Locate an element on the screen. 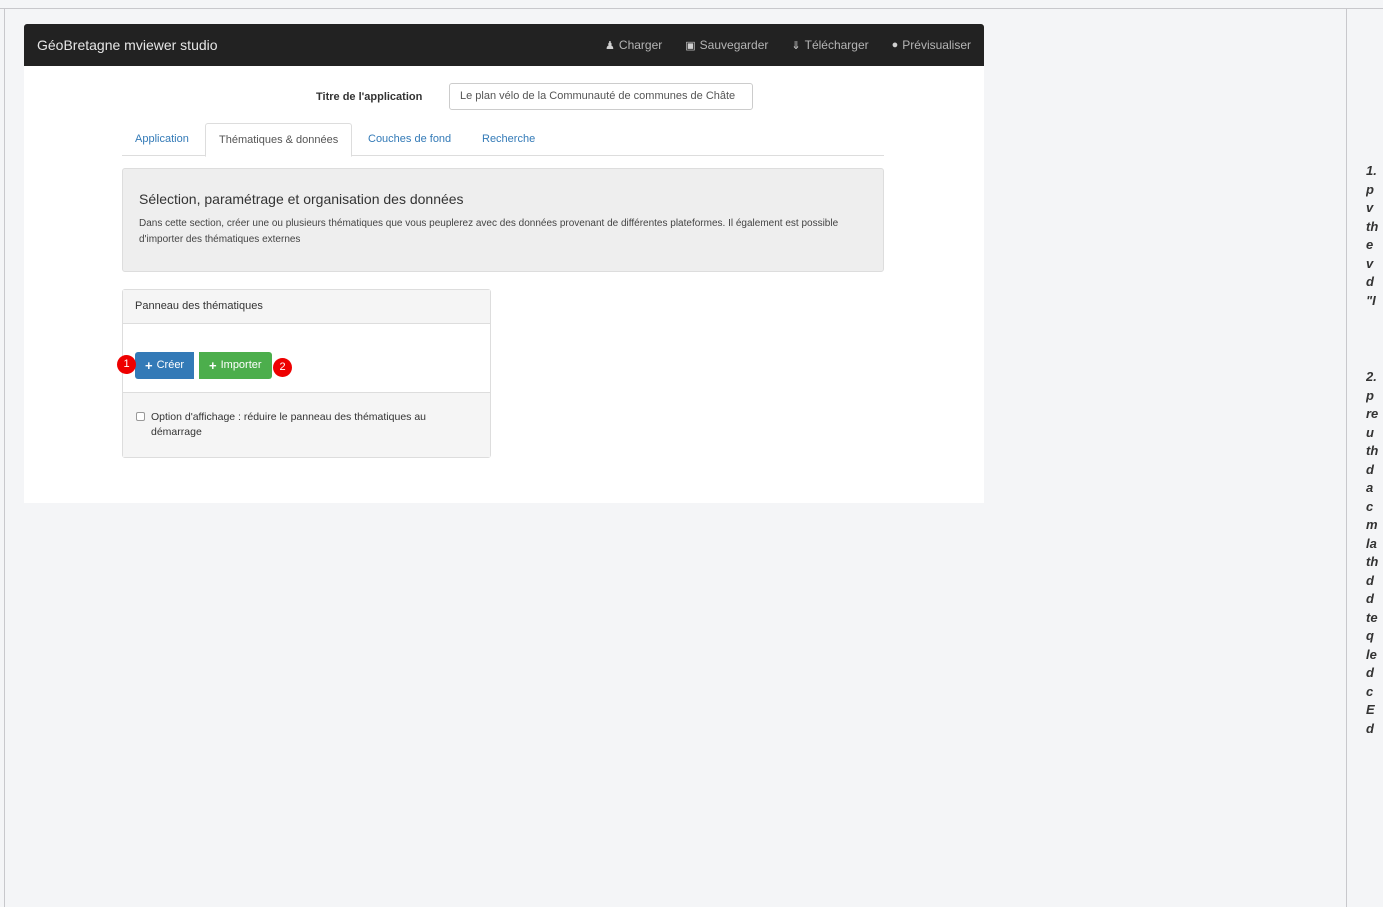 The image size is (1383, 907). side-notes: 1. p v th e v d "I 2. p re u th d a c m la th d d te q le d c Ed is located at coordinates (1374, 450).